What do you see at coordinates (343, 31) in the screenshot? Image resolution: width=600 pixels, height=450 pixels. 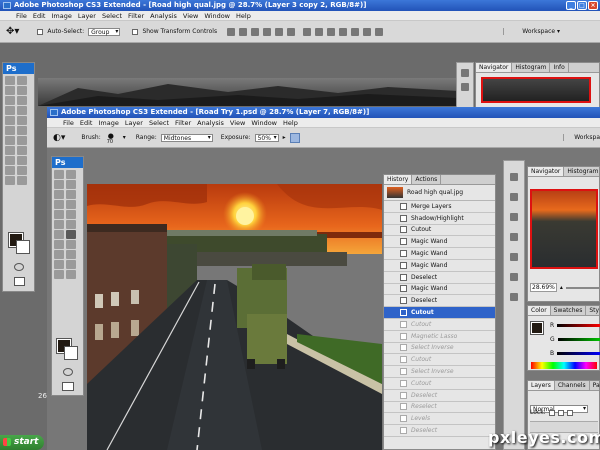 I see `distribute-left-icon` at bounding box center [343, 31].